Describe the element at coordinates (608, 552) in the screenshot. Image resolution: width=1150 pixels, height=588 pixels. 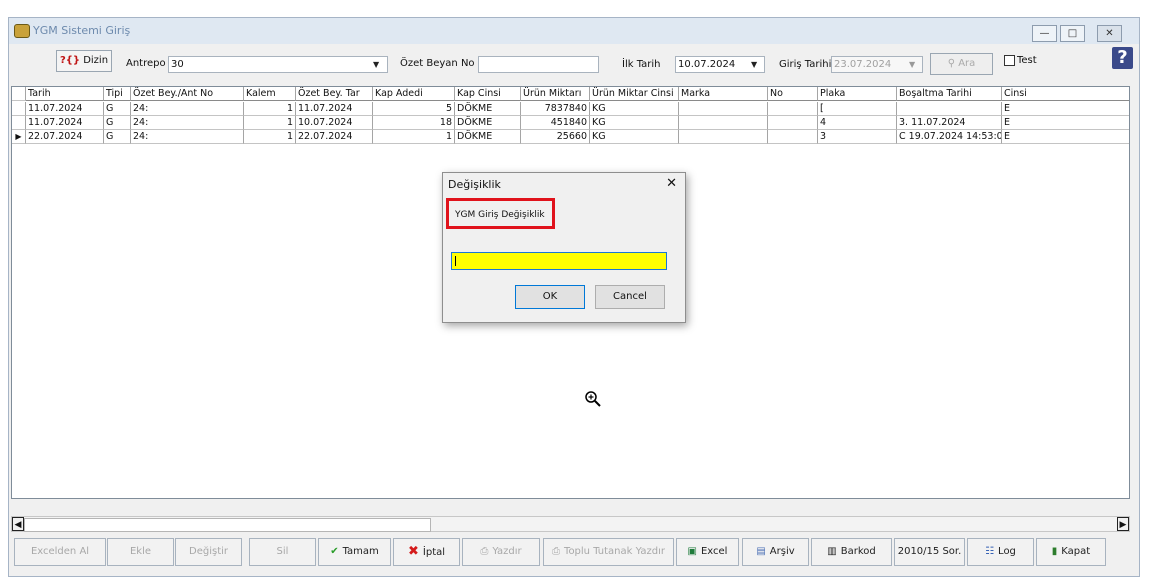
I see `toplu-tutanak-button: ⎙ Toplu Tutanak Yazdır` at that location.